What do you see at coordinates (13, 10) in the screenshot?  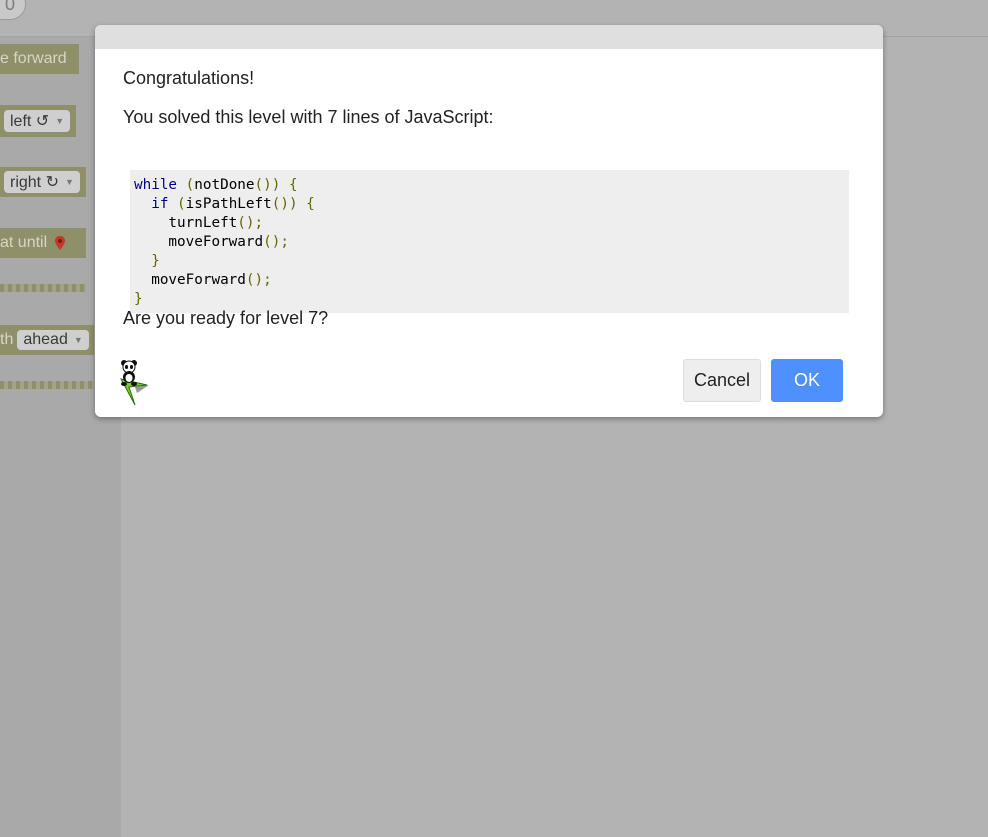 I see `run-counter: 0` at bounding box center [13, 10].